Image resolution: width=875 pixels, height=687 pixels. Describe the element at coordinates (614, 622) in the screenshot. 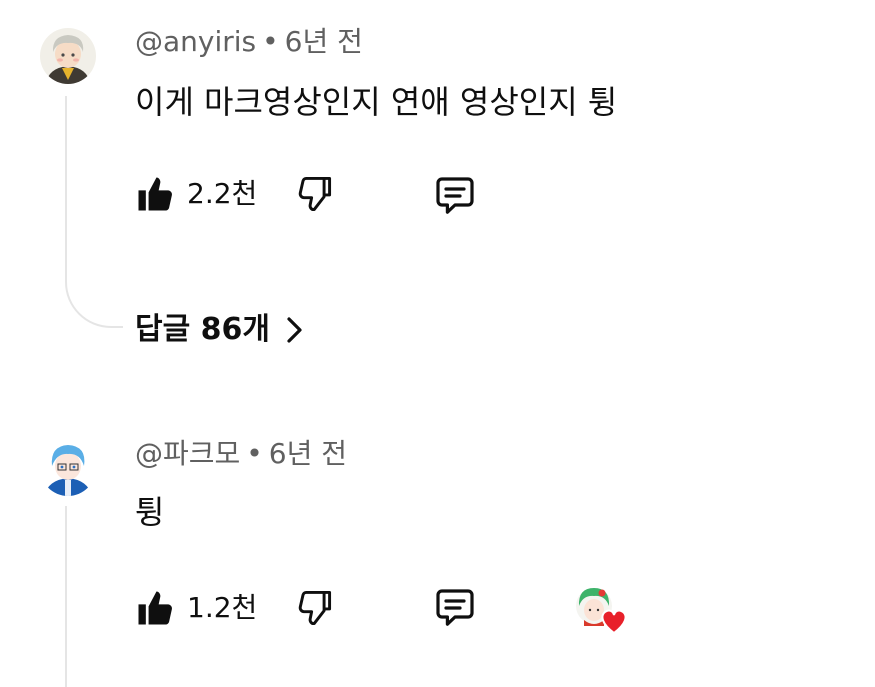

I see `creator-heart-icon` at that location.